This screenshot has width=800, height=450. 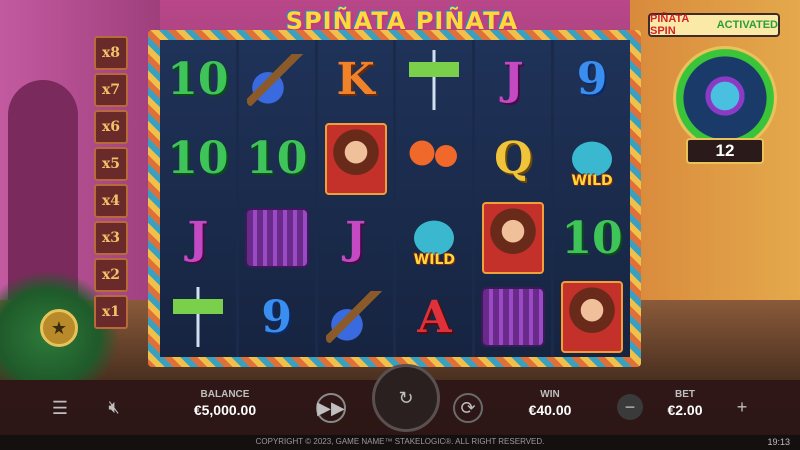 I want to click on reel-5: JQ, so click(x=513, y=198).